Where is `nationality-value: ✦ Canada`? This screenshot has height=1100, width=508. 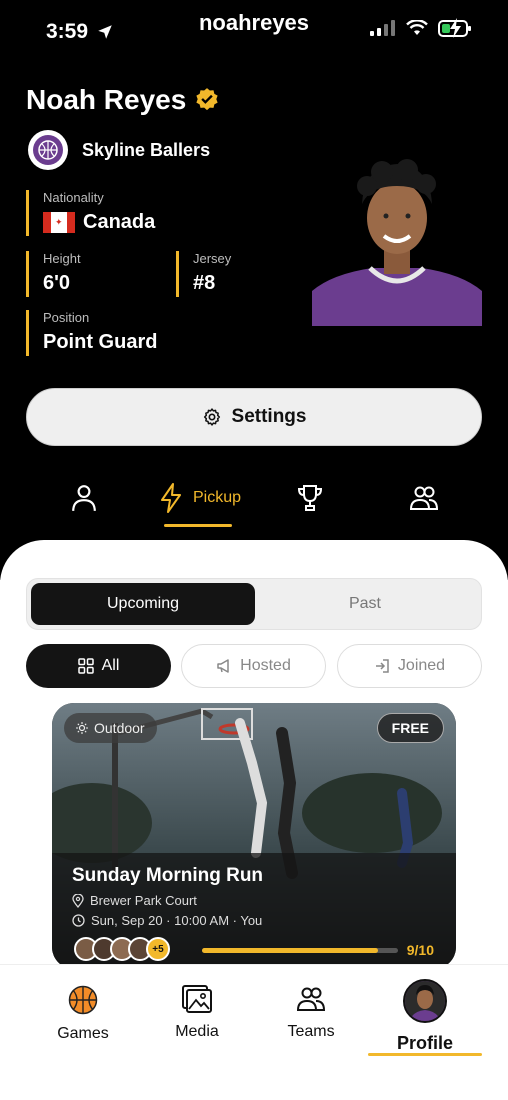 nationality-value: ✦ Canada is located at coordinates (99, 222).